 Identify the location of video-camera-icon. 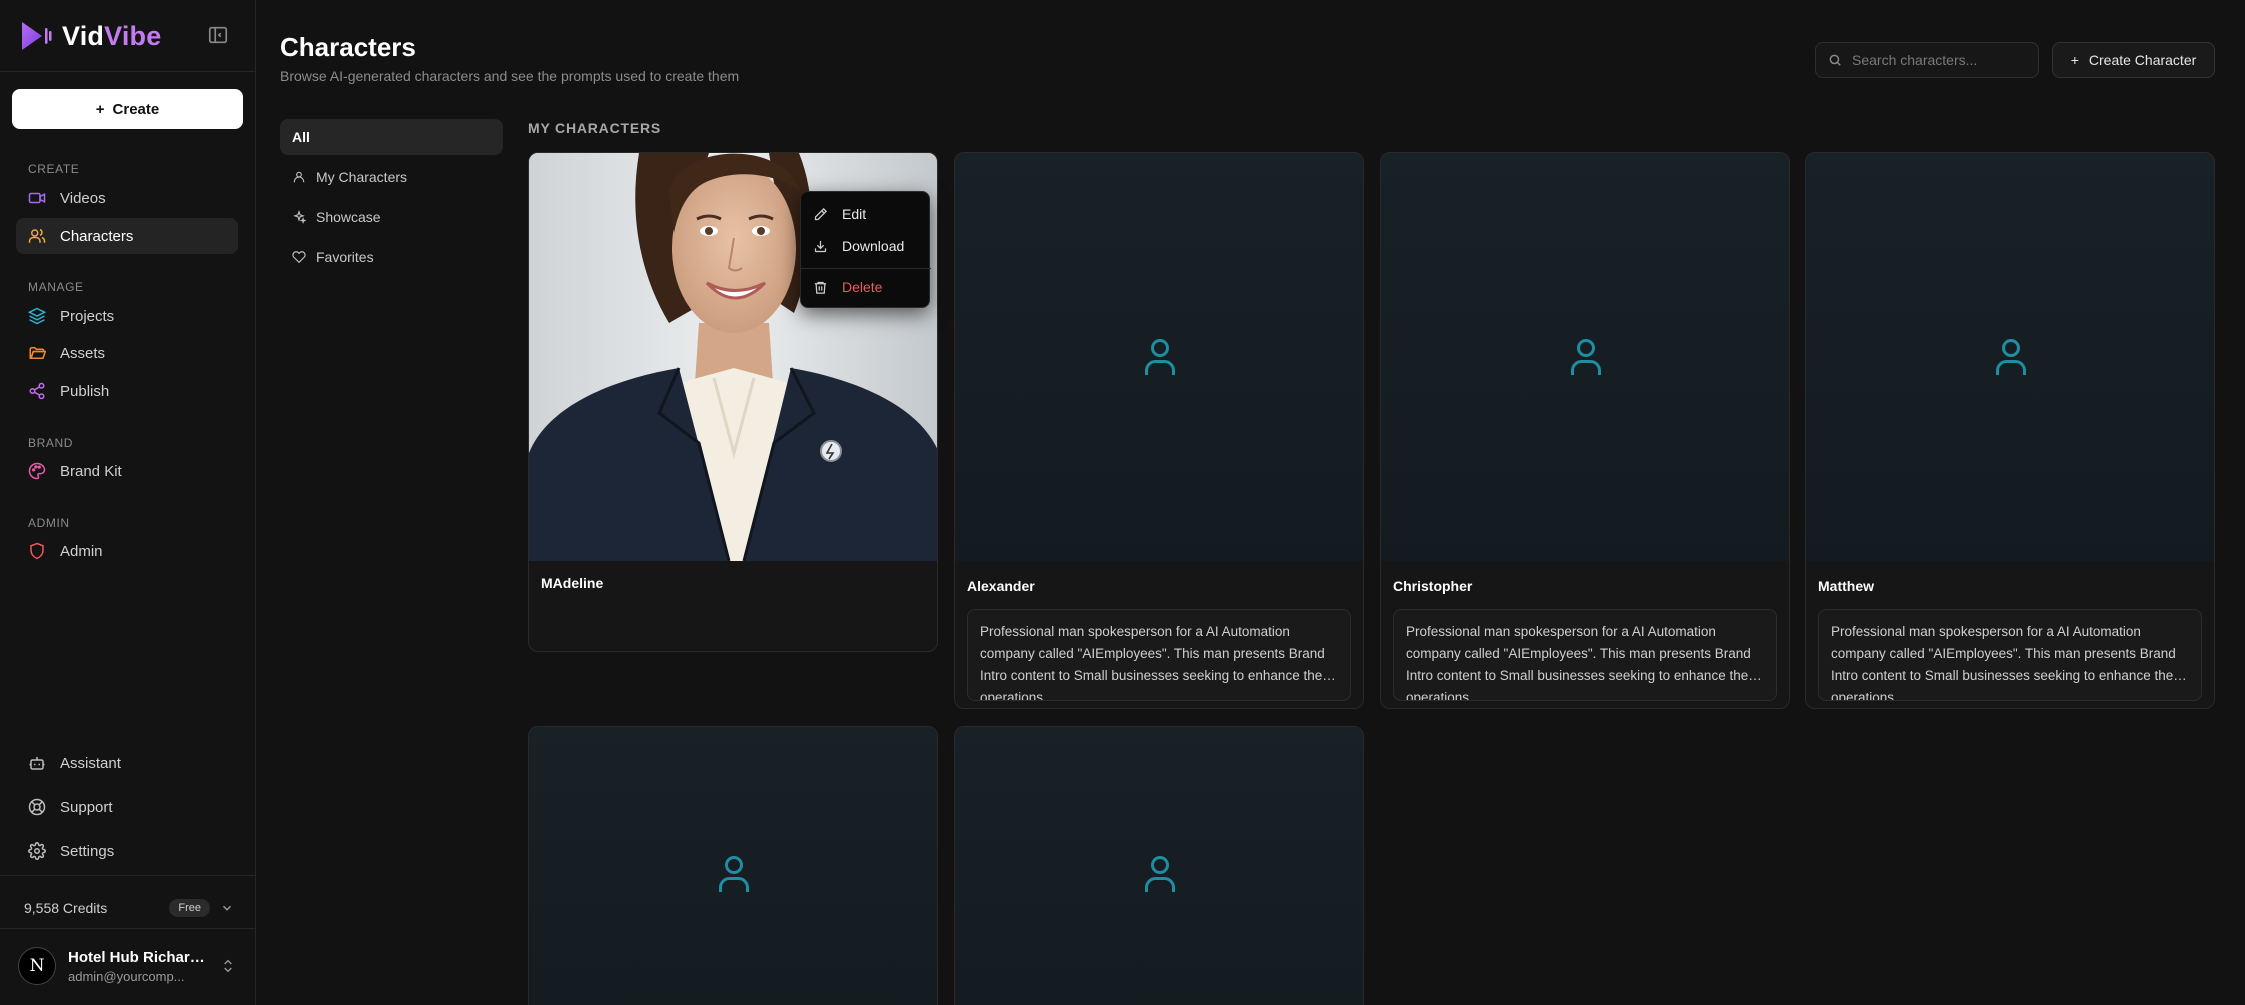
(37, 198).